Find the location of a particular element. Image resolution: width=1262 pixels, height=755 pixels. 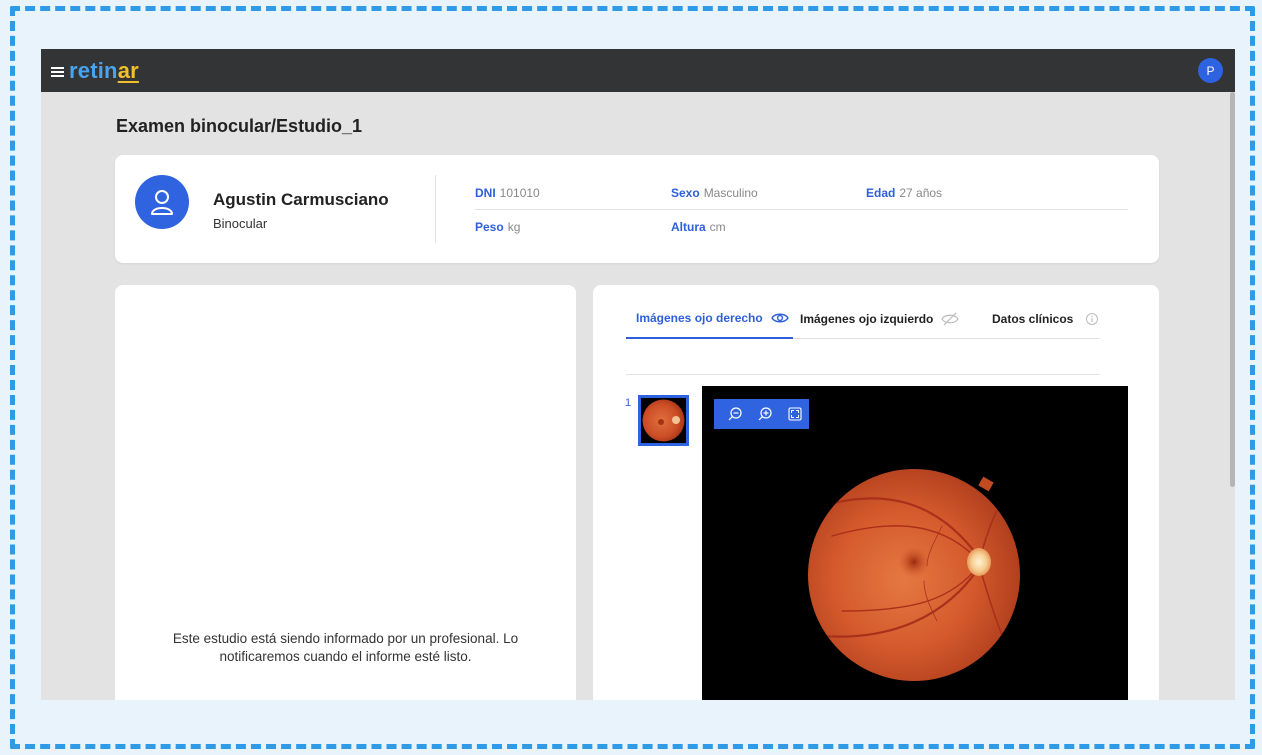

dni-field: DNI 101010 is located at coordinates (507, 193).